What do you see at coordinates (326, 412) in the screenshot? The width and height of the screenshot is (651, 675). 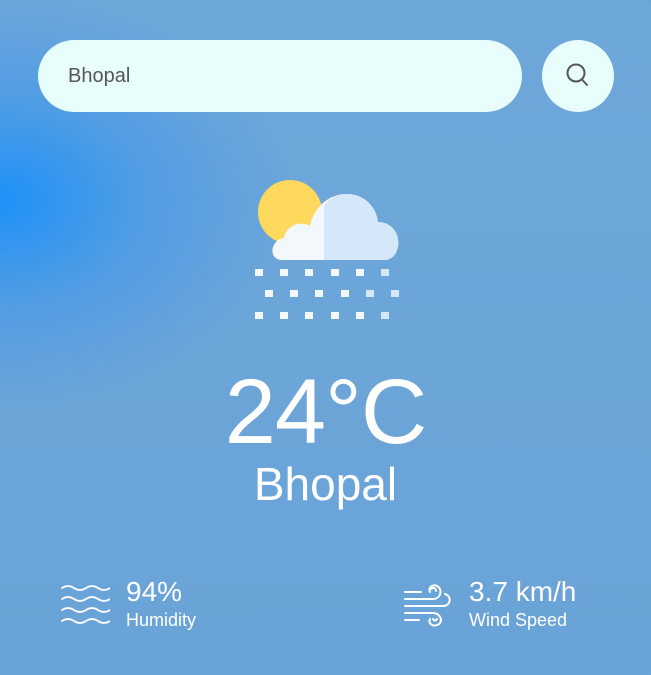 I see `temperature: 24°C` at bounding box center [326, 412].